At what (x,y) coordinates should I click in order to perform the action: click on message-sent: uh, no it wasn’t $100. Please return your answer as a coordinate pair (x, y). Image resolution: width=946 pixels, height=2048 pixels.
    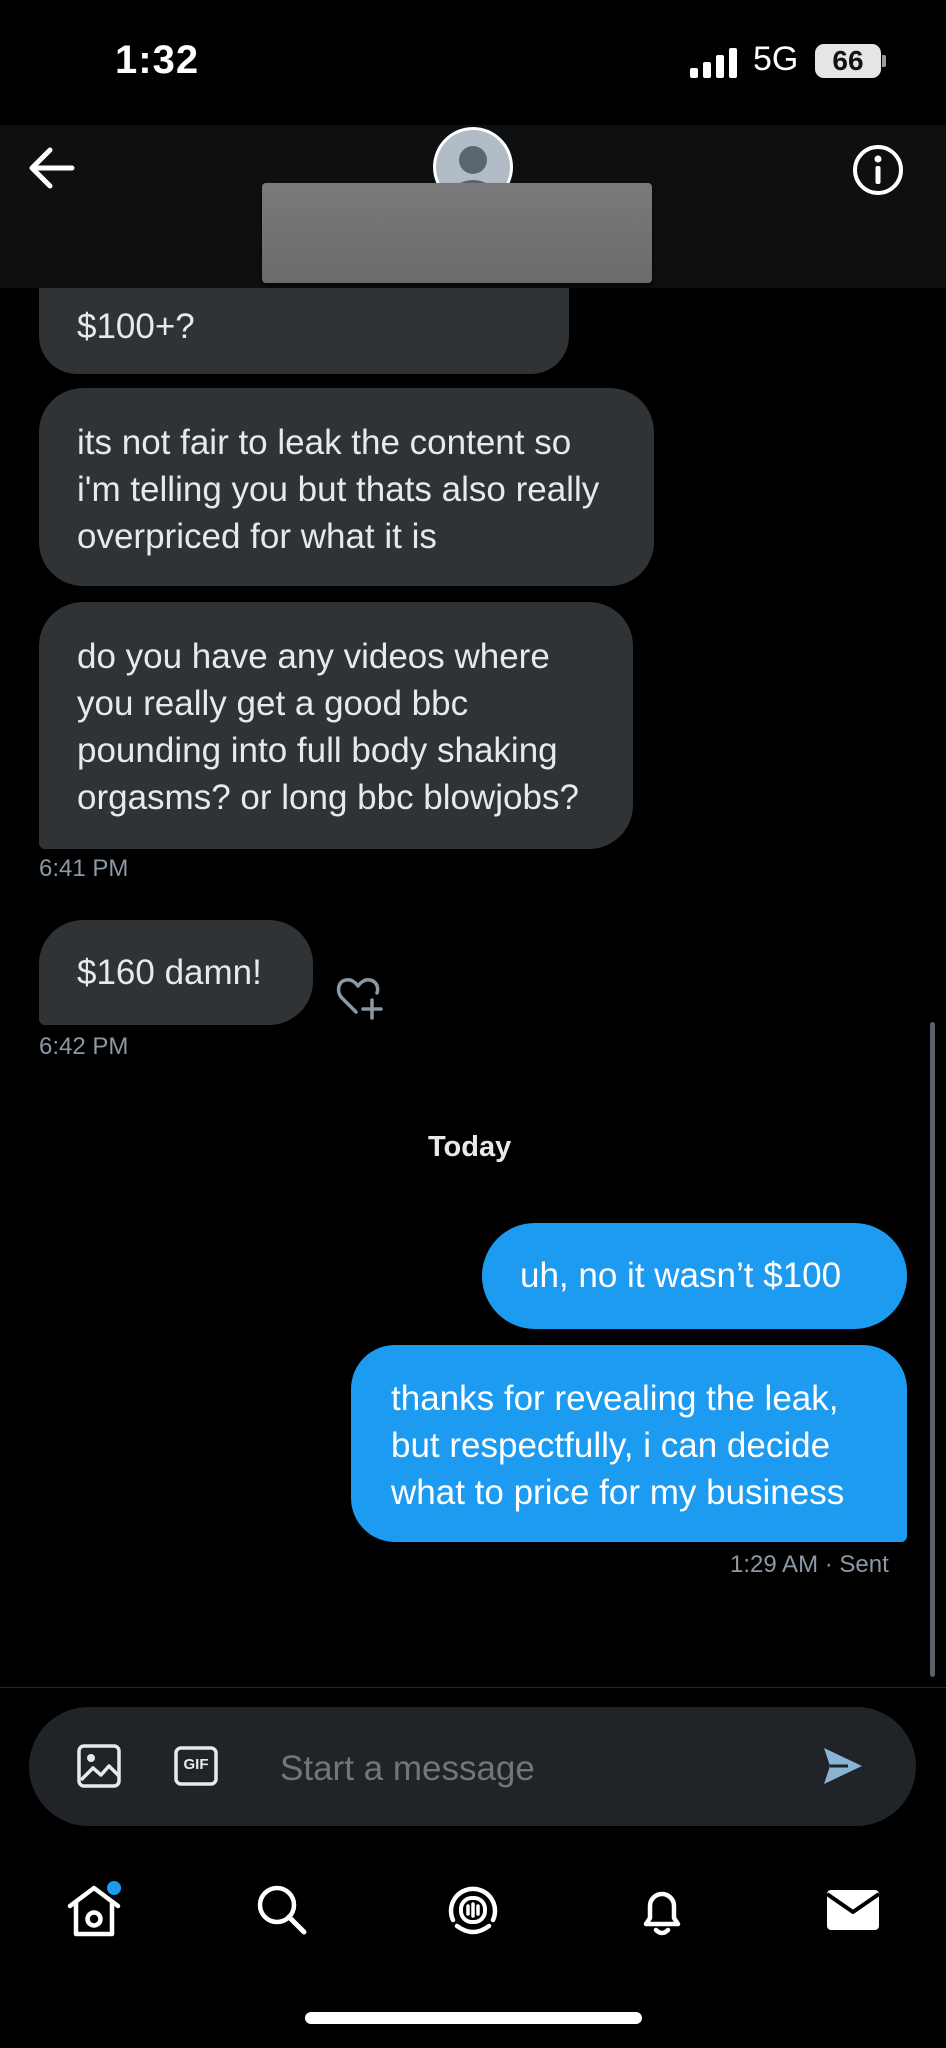
    Looking at the image, I should click on (694, 1276).